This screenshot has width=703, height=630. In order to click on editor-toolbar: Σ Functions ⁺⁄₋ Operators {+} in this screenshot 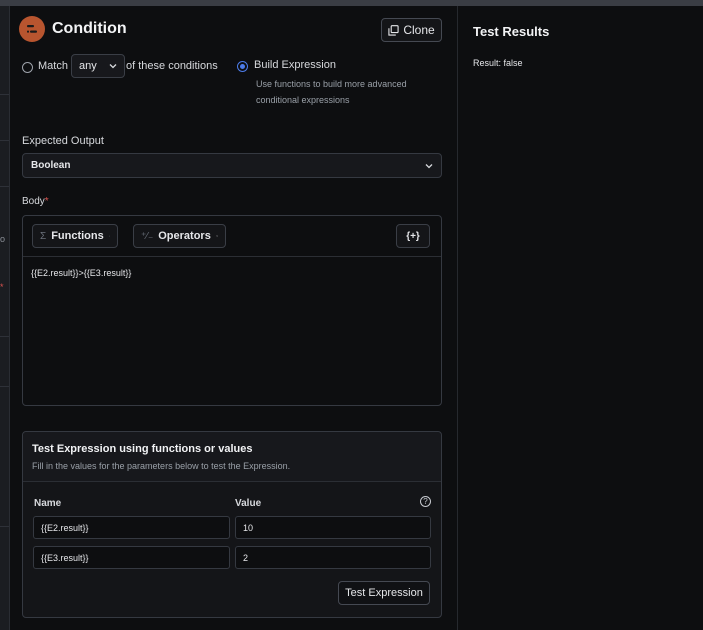, I will do `click(232, 236)`.